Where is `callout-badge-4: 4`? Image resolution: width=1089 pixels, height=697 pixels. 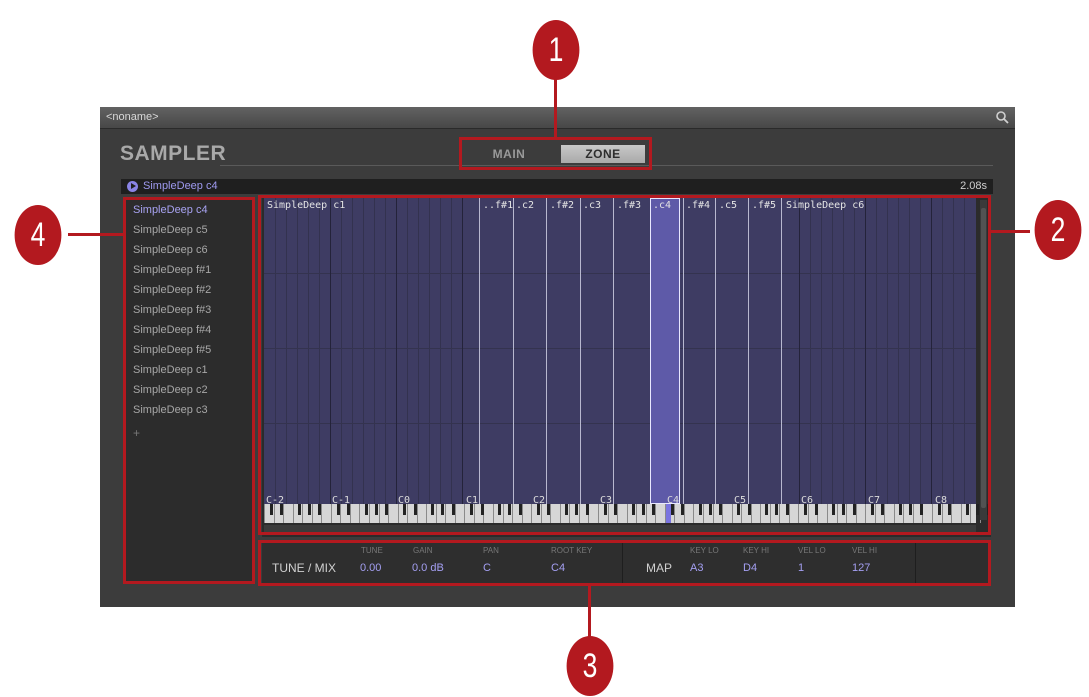 callout-badge-4: 4 is located at coordinates (38, 235).